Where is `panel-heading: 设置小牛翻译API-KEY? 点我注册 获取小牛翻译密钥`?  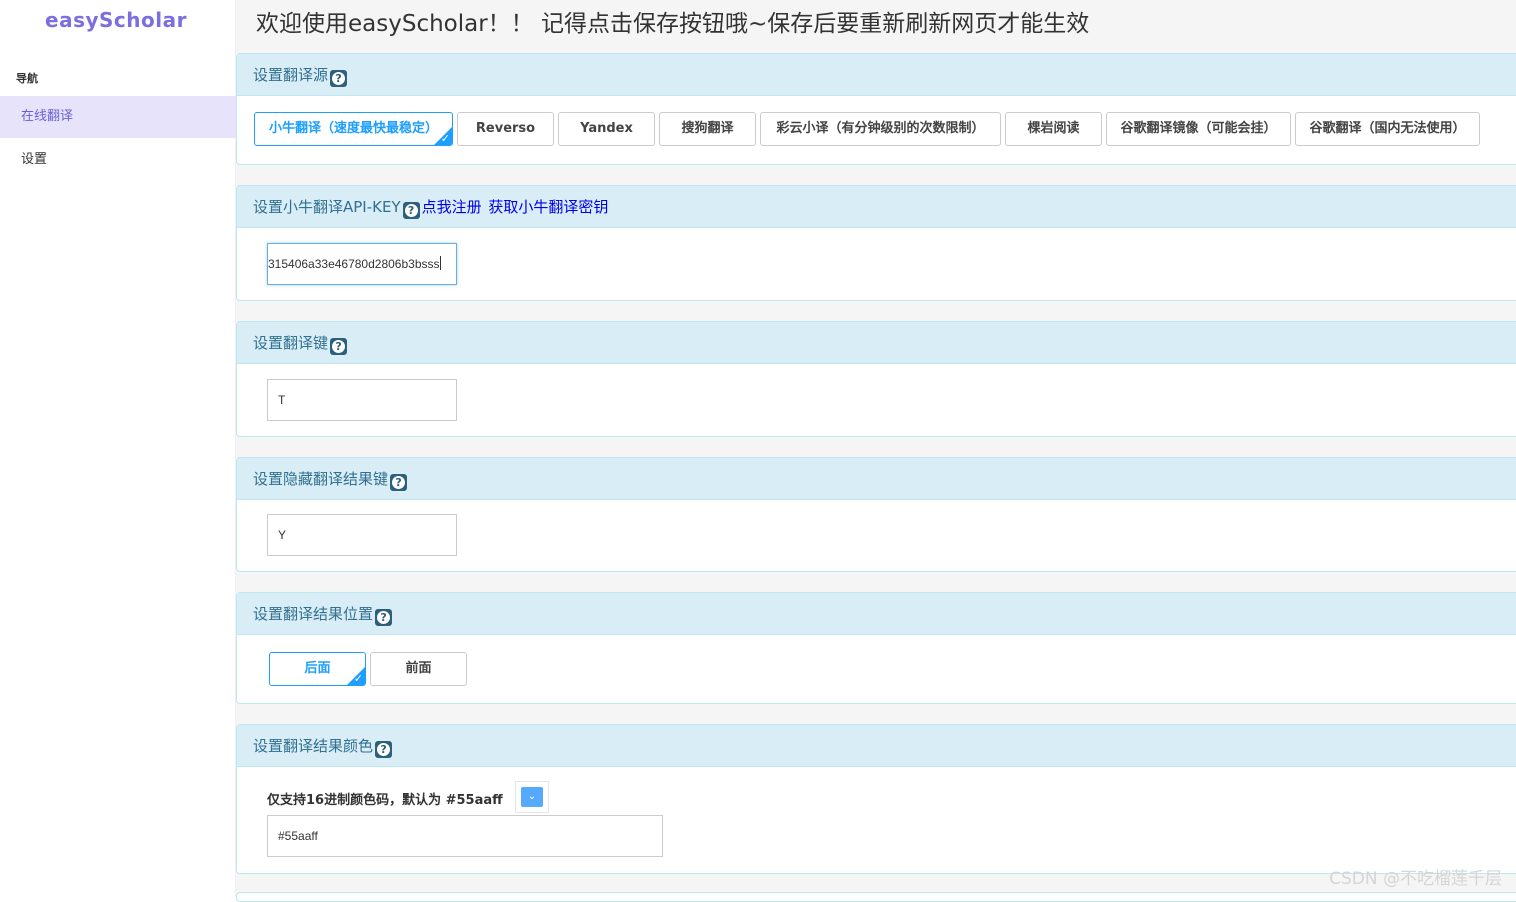
panel-heading: 设置小牛翻译API-KEY? 点我注册 获取小牛翻译密钥 is located at coordinates (876, 207).